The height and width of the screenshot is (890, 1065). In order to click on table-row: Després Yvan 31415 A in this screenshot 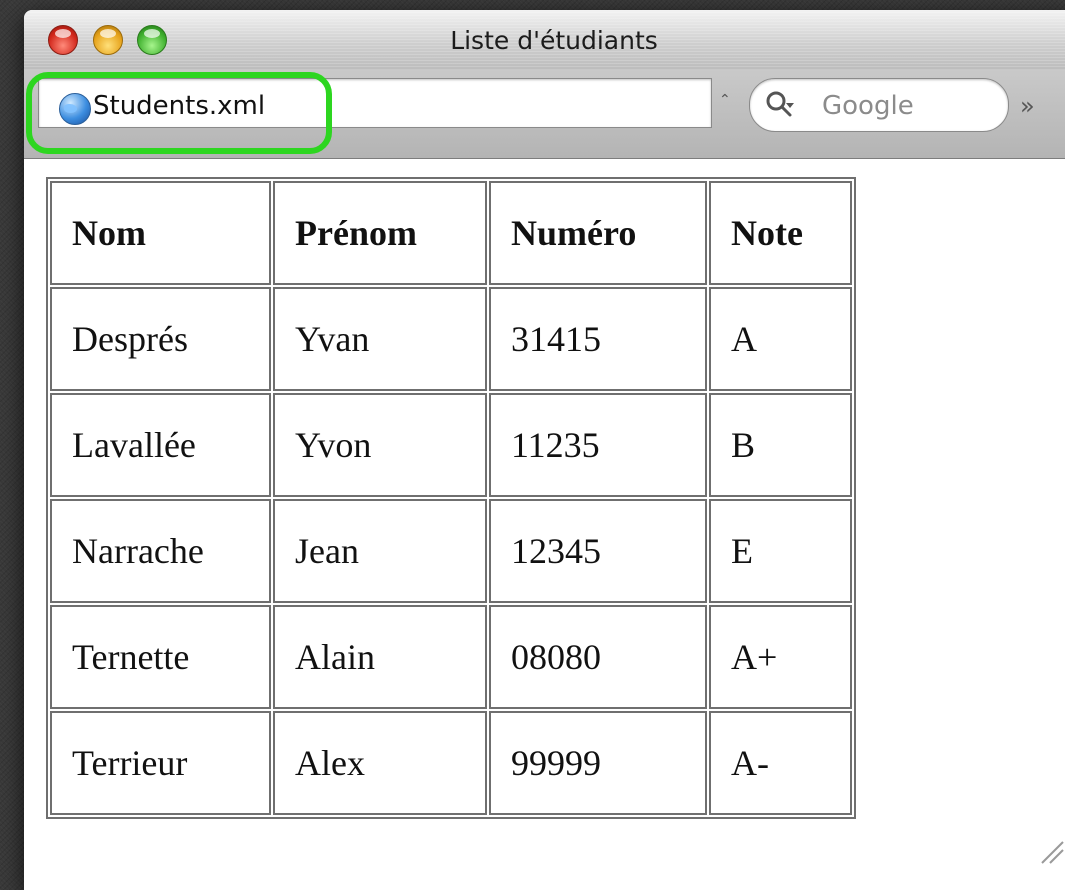, I will do `click(451, 339)`.